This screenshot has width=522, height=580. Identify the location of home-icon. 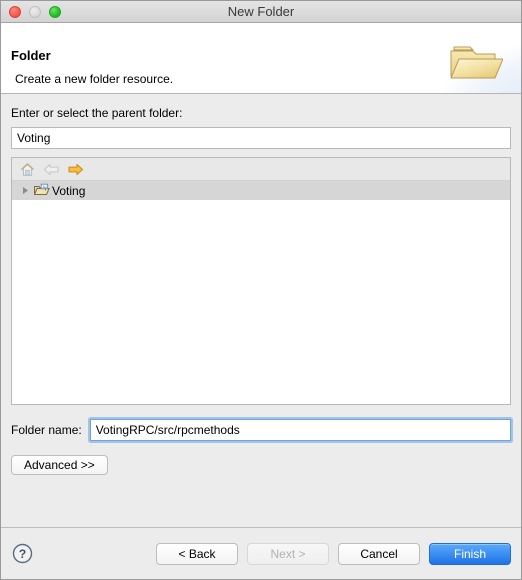
(27, 169).